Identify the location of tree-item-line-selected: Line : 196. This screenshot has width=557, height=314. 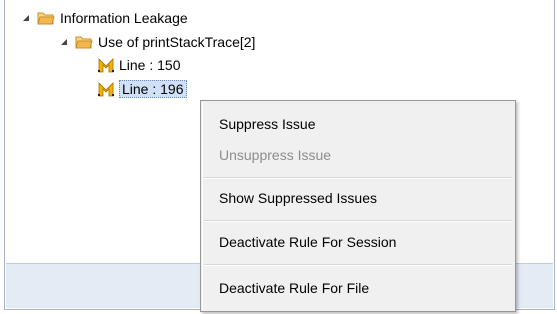
(142, 89).